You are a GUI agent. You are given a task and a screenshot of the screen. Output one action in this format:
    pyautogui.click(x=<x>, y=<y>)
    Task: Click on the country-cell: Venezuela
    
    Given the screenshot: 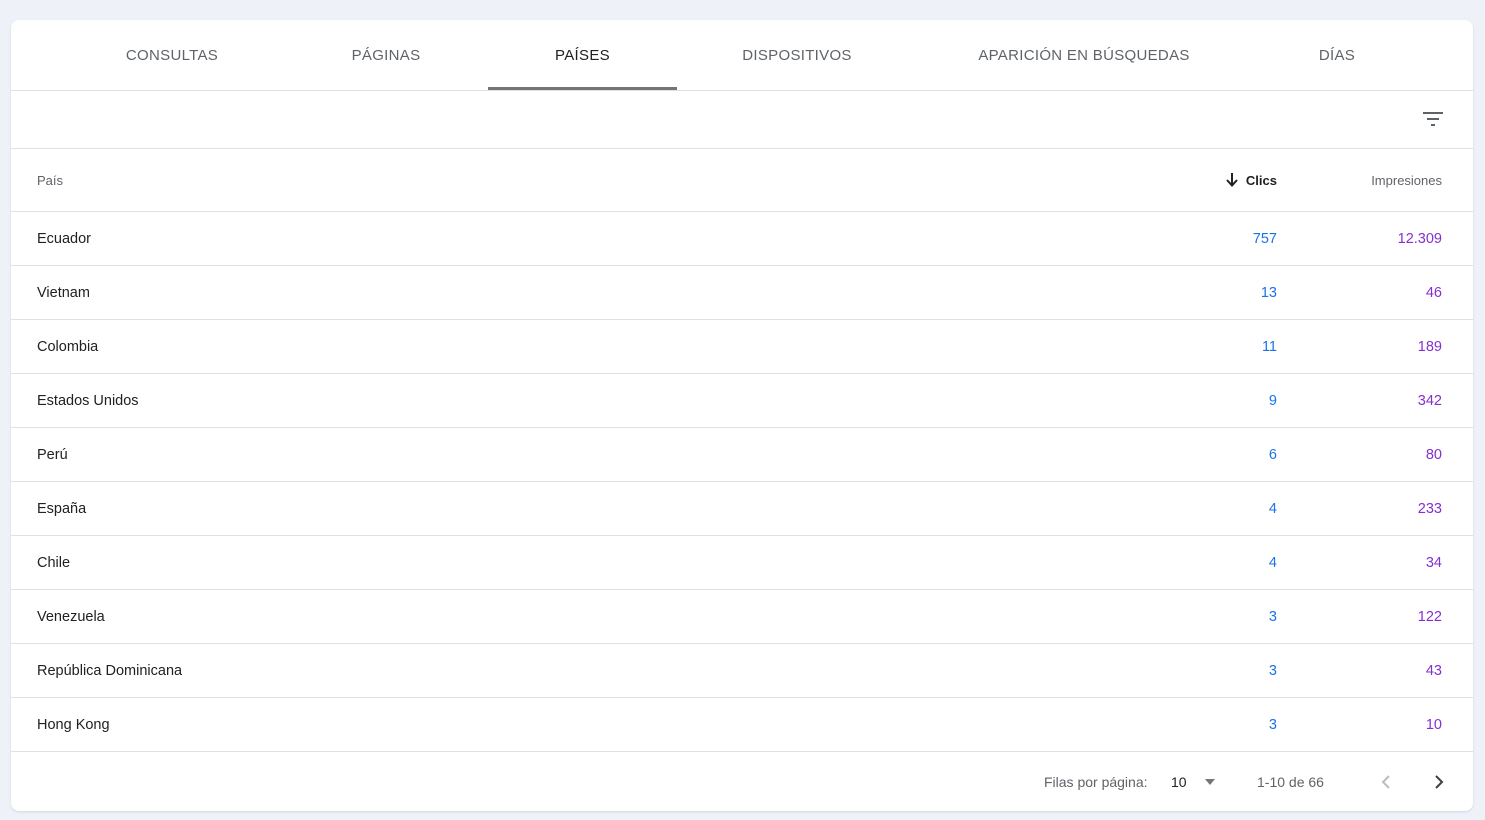 What is the action you would take?
    pyautogui.click(x=71, y=616)
    